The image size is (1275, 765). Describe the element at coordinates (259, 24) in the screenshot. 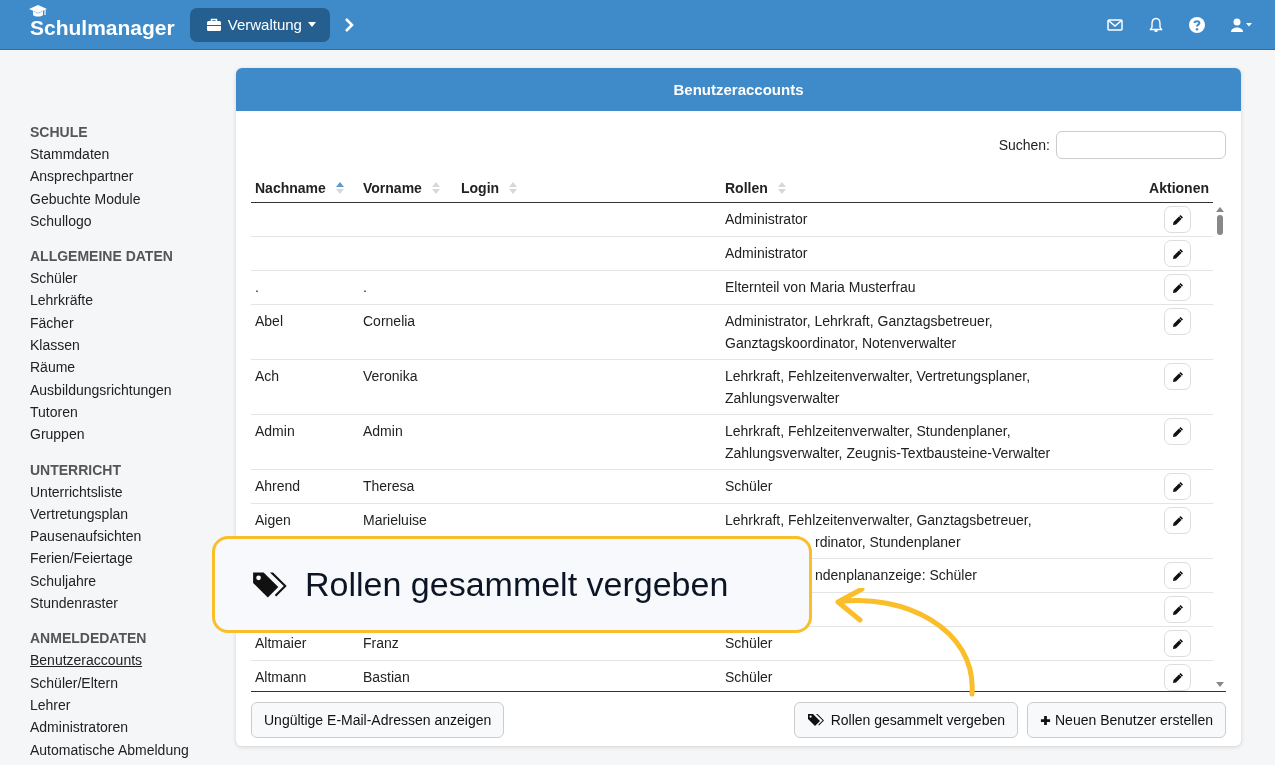

I see `verwaltung-menu-button: Verwaltung` at that location.